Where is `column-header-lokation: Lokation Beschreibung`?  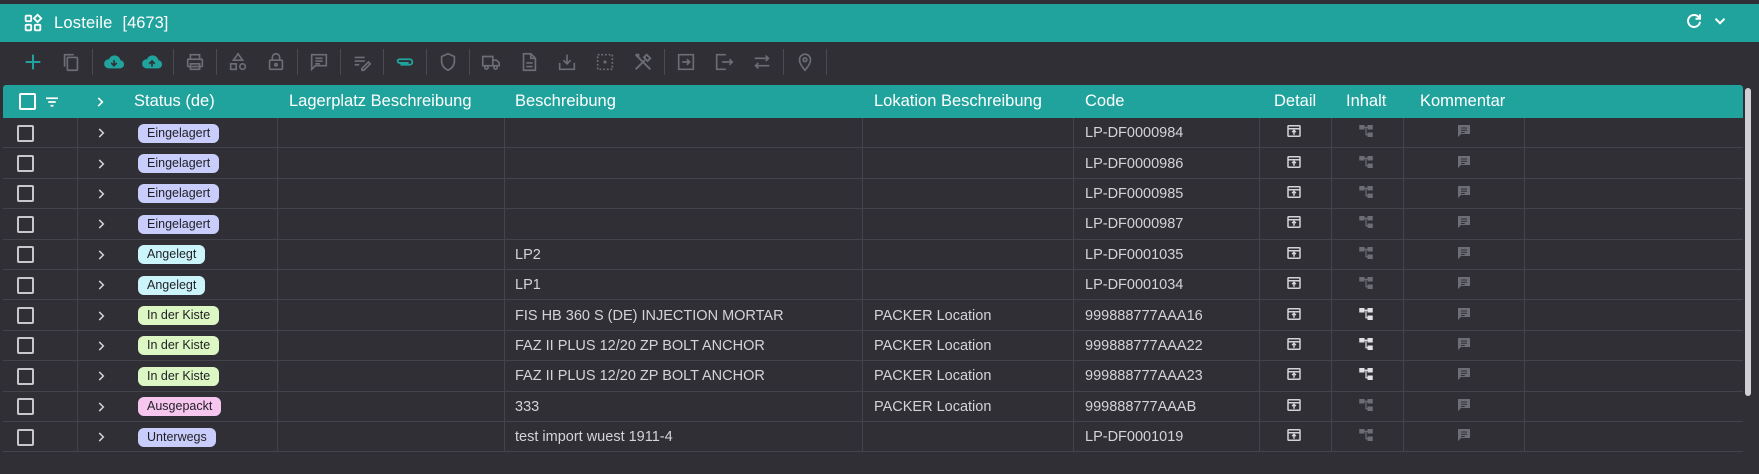
column-header-lokation: Lokation Beschreibung is located at coordinates (958, 101).